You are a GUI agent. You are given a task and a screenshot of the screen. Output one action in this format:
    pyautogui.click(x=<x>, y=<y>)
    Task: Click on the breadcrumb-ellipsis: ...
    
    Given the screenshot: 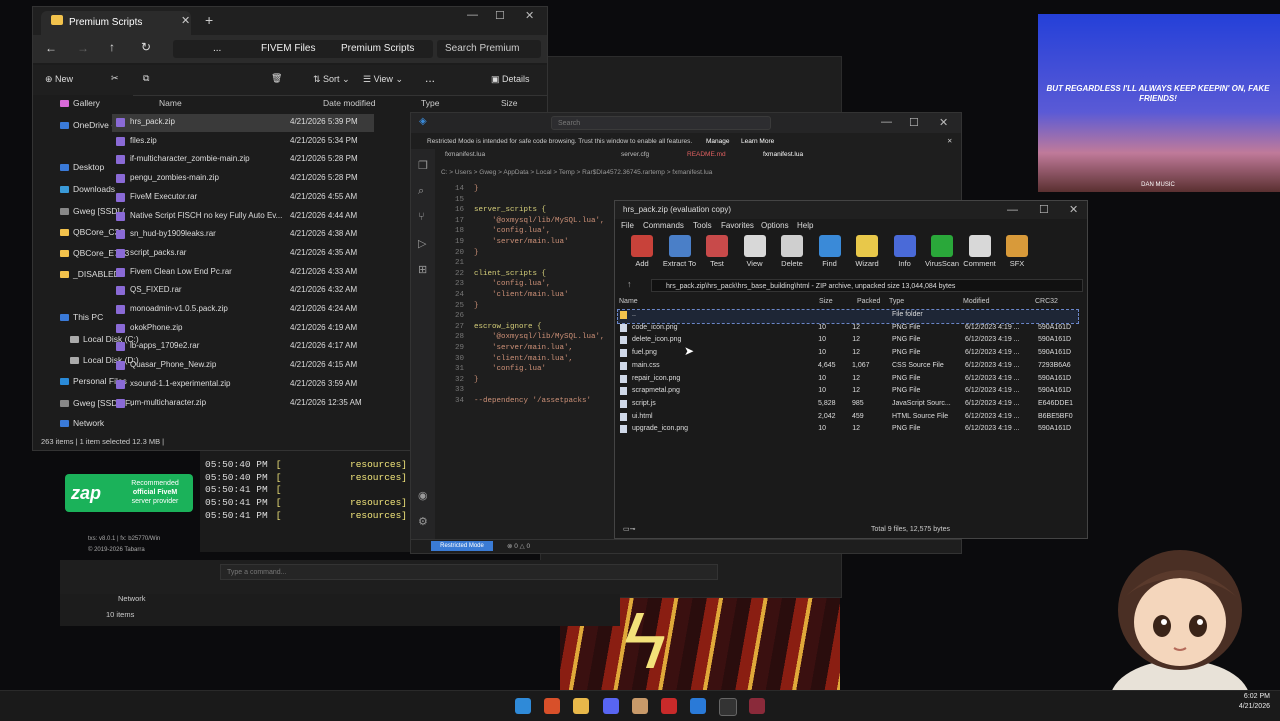 What is the action you would take?
    pyautogui.click(x=217, y=48)
    